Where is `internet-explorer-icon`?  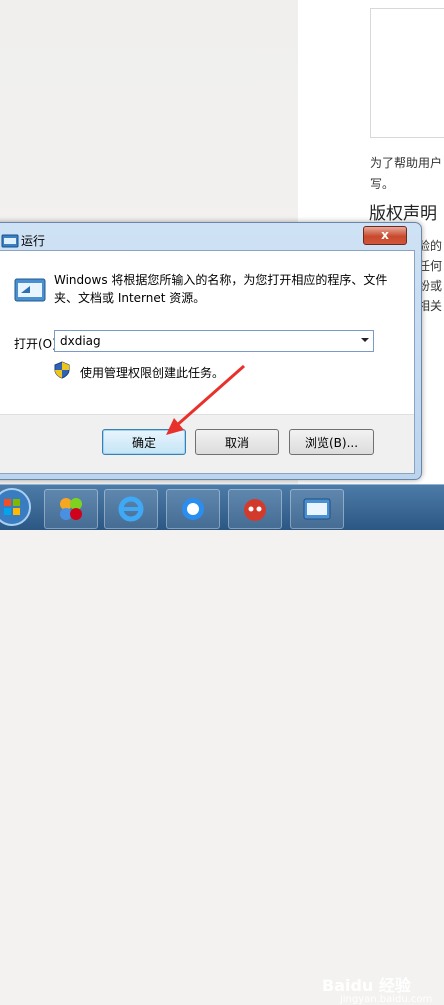 internet-explorer-icon is located at coordinates (131, 509).